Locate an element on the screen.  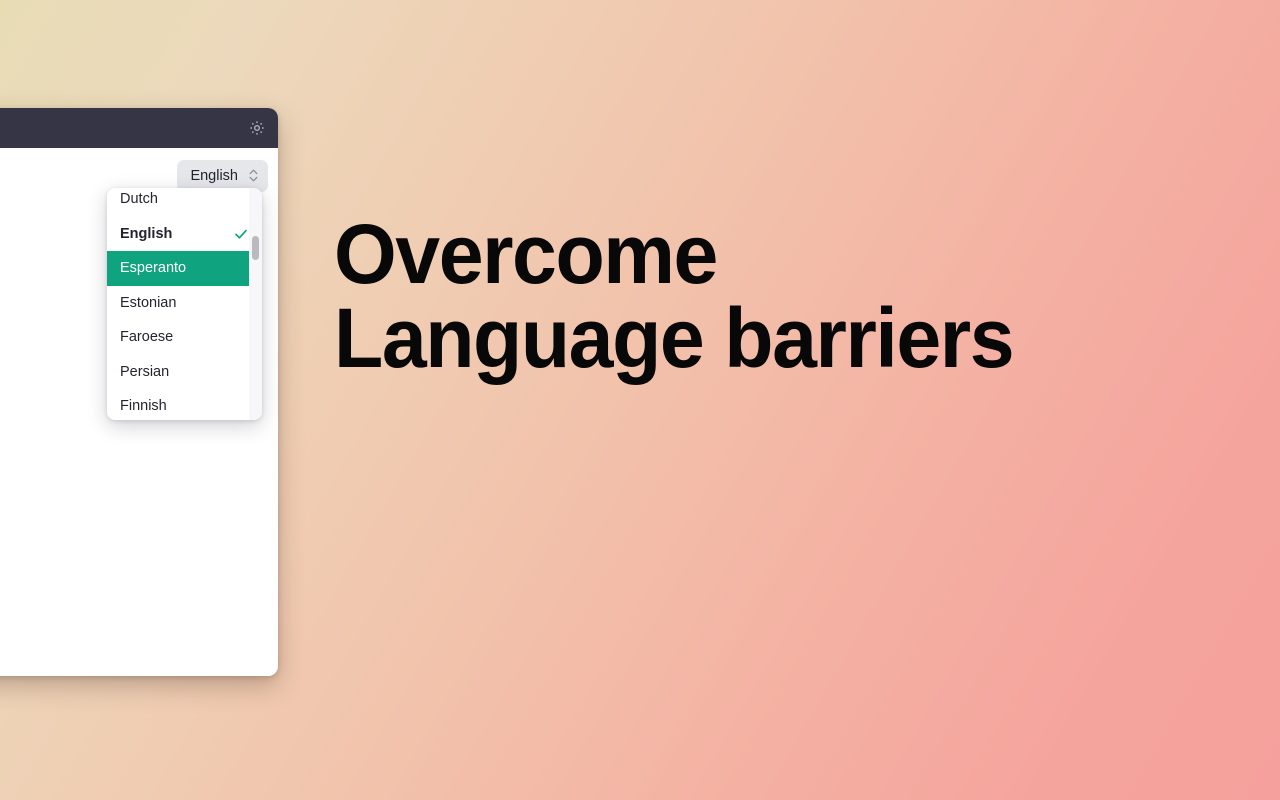
gear-icon is located at coordinates (257, 128).